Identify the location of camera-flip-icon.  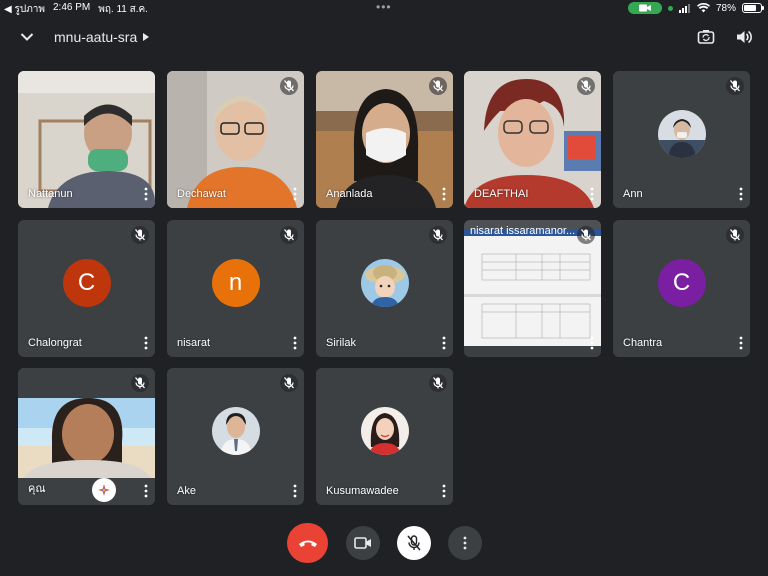
(706, 37).